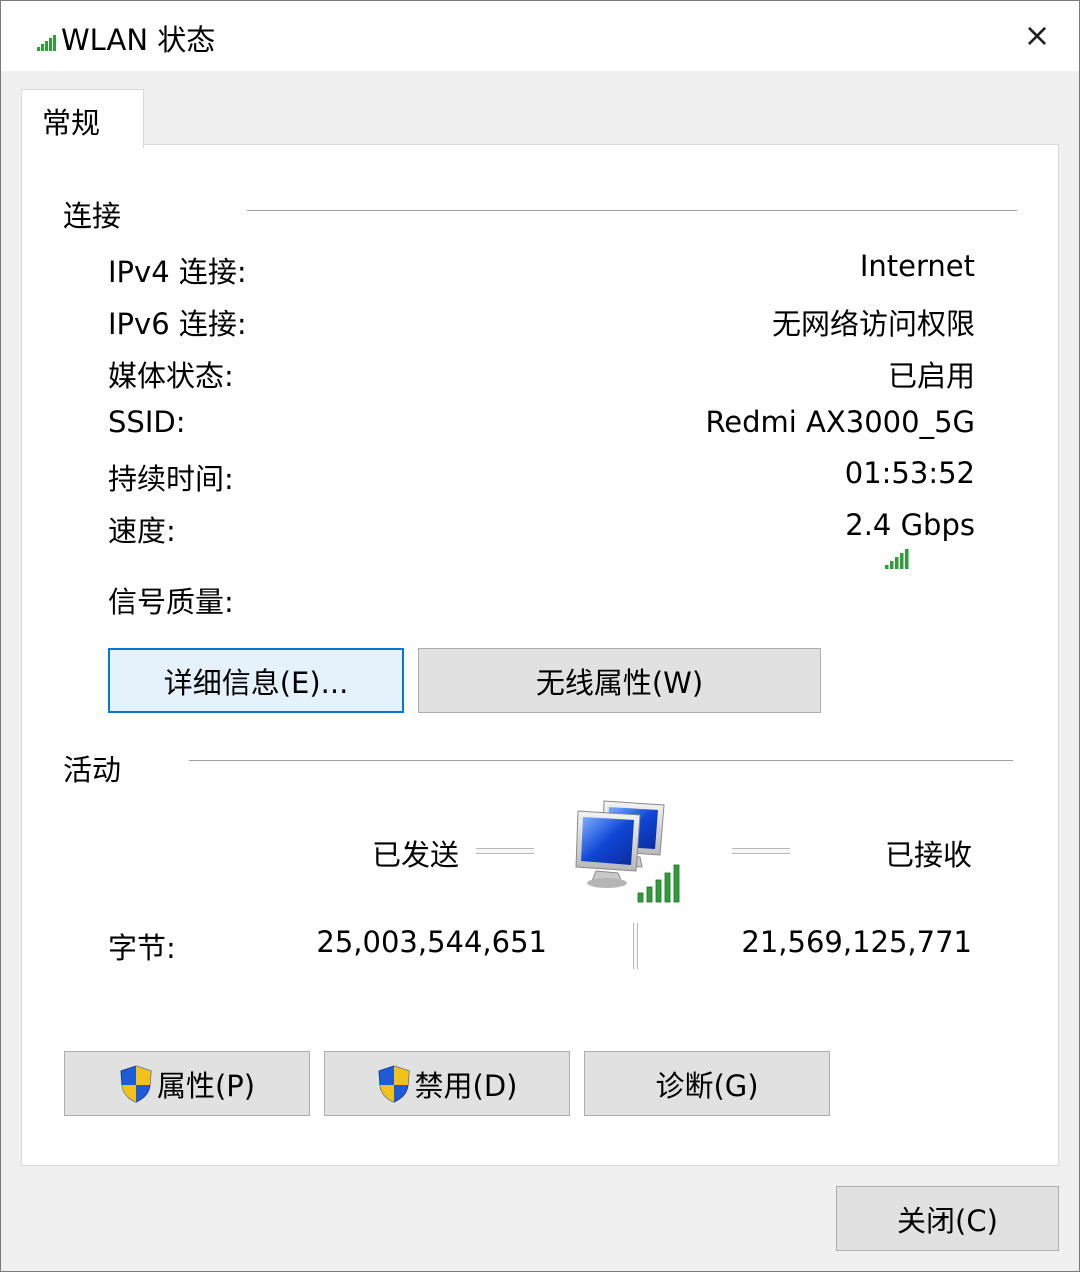 The width and height of the screenshot is (1080, 1272). I want to click on bytes-received-value: 21,569,125,771, so click(856, 942).